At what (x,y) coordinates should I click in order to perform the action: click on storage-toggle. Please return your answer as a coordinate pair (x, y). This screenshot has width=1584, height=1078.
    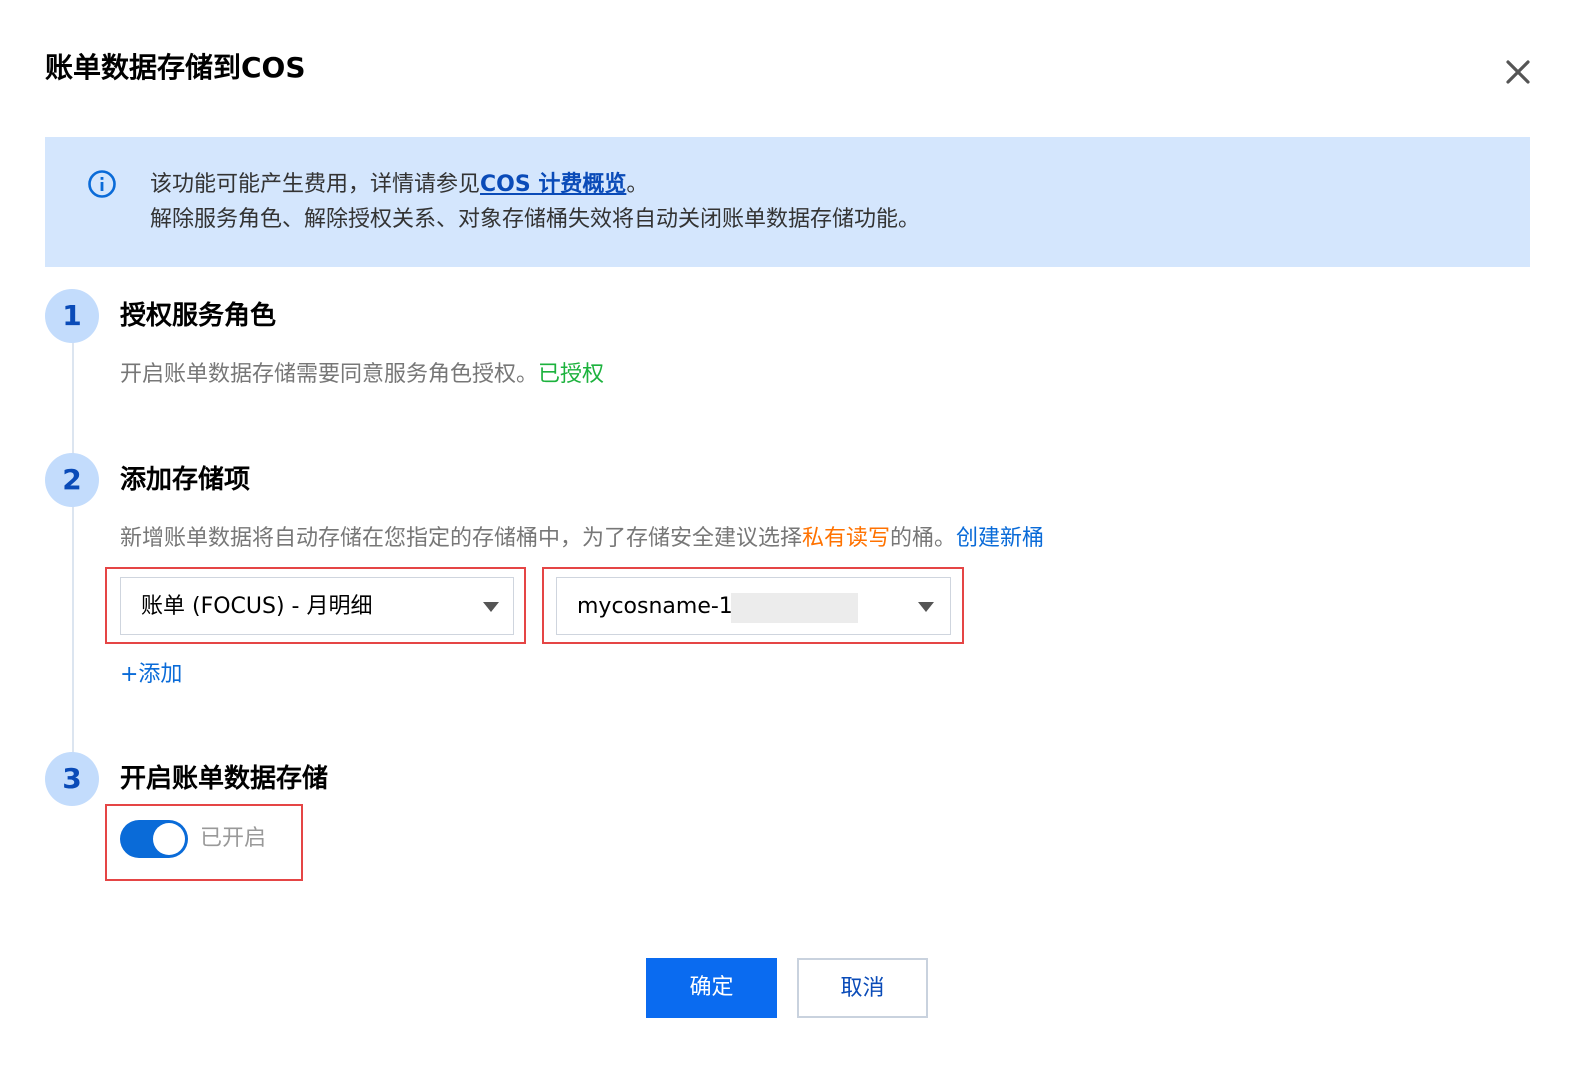
    Looking at the image, I should click on (154, 839).